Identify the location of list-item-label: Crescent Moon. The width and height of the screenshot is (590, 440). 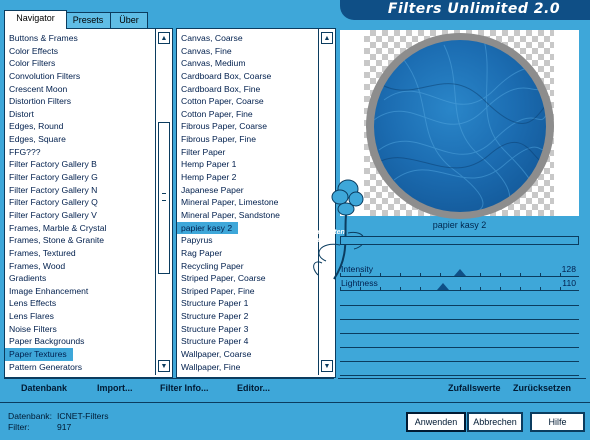
(38, 88).